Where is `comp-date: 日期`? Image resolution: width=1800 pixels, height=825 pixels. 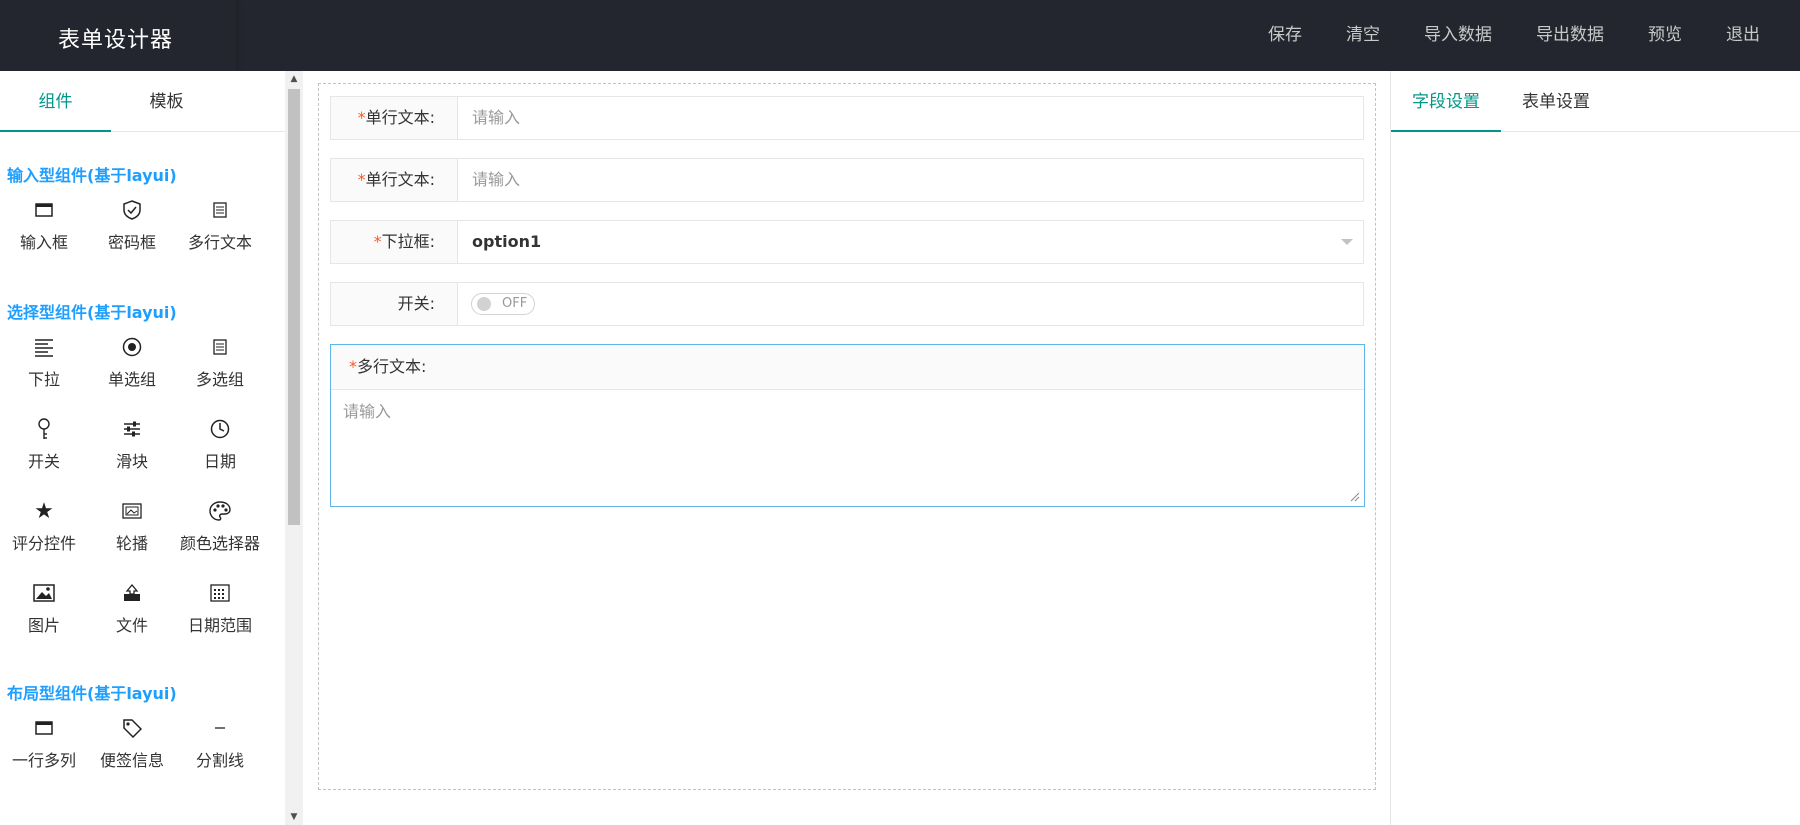 comp-date: 日期 is located at coordinates (220, 453).